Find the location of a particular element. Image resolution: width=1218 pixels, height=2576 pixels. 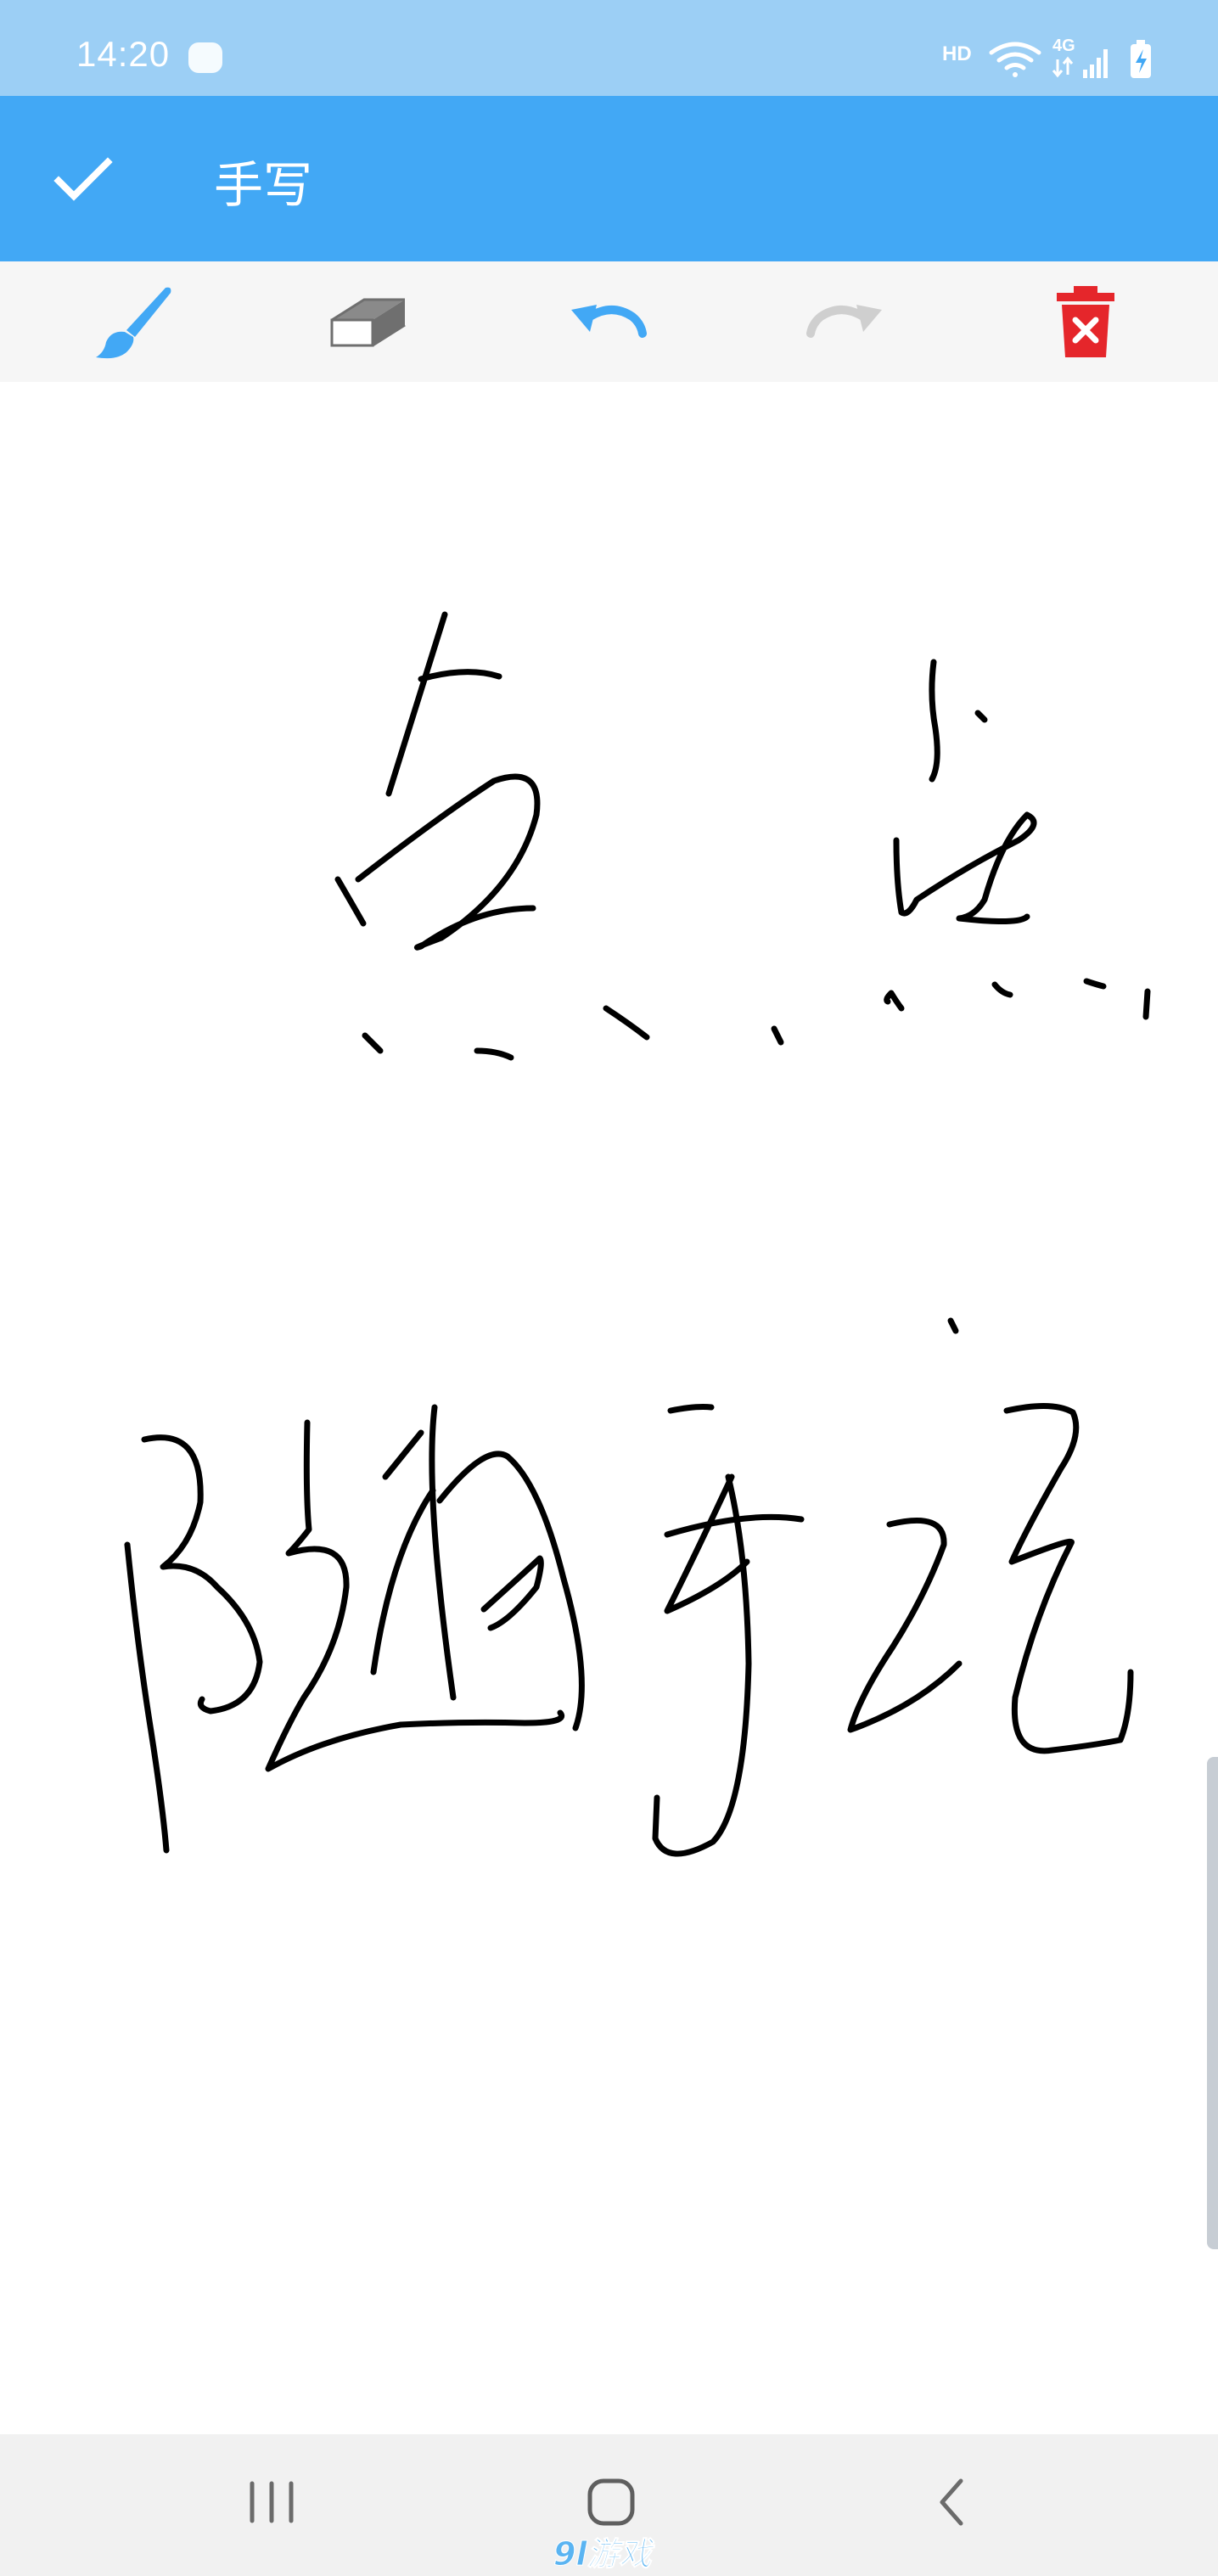

brush-icon is located at coordinates (133, 323).